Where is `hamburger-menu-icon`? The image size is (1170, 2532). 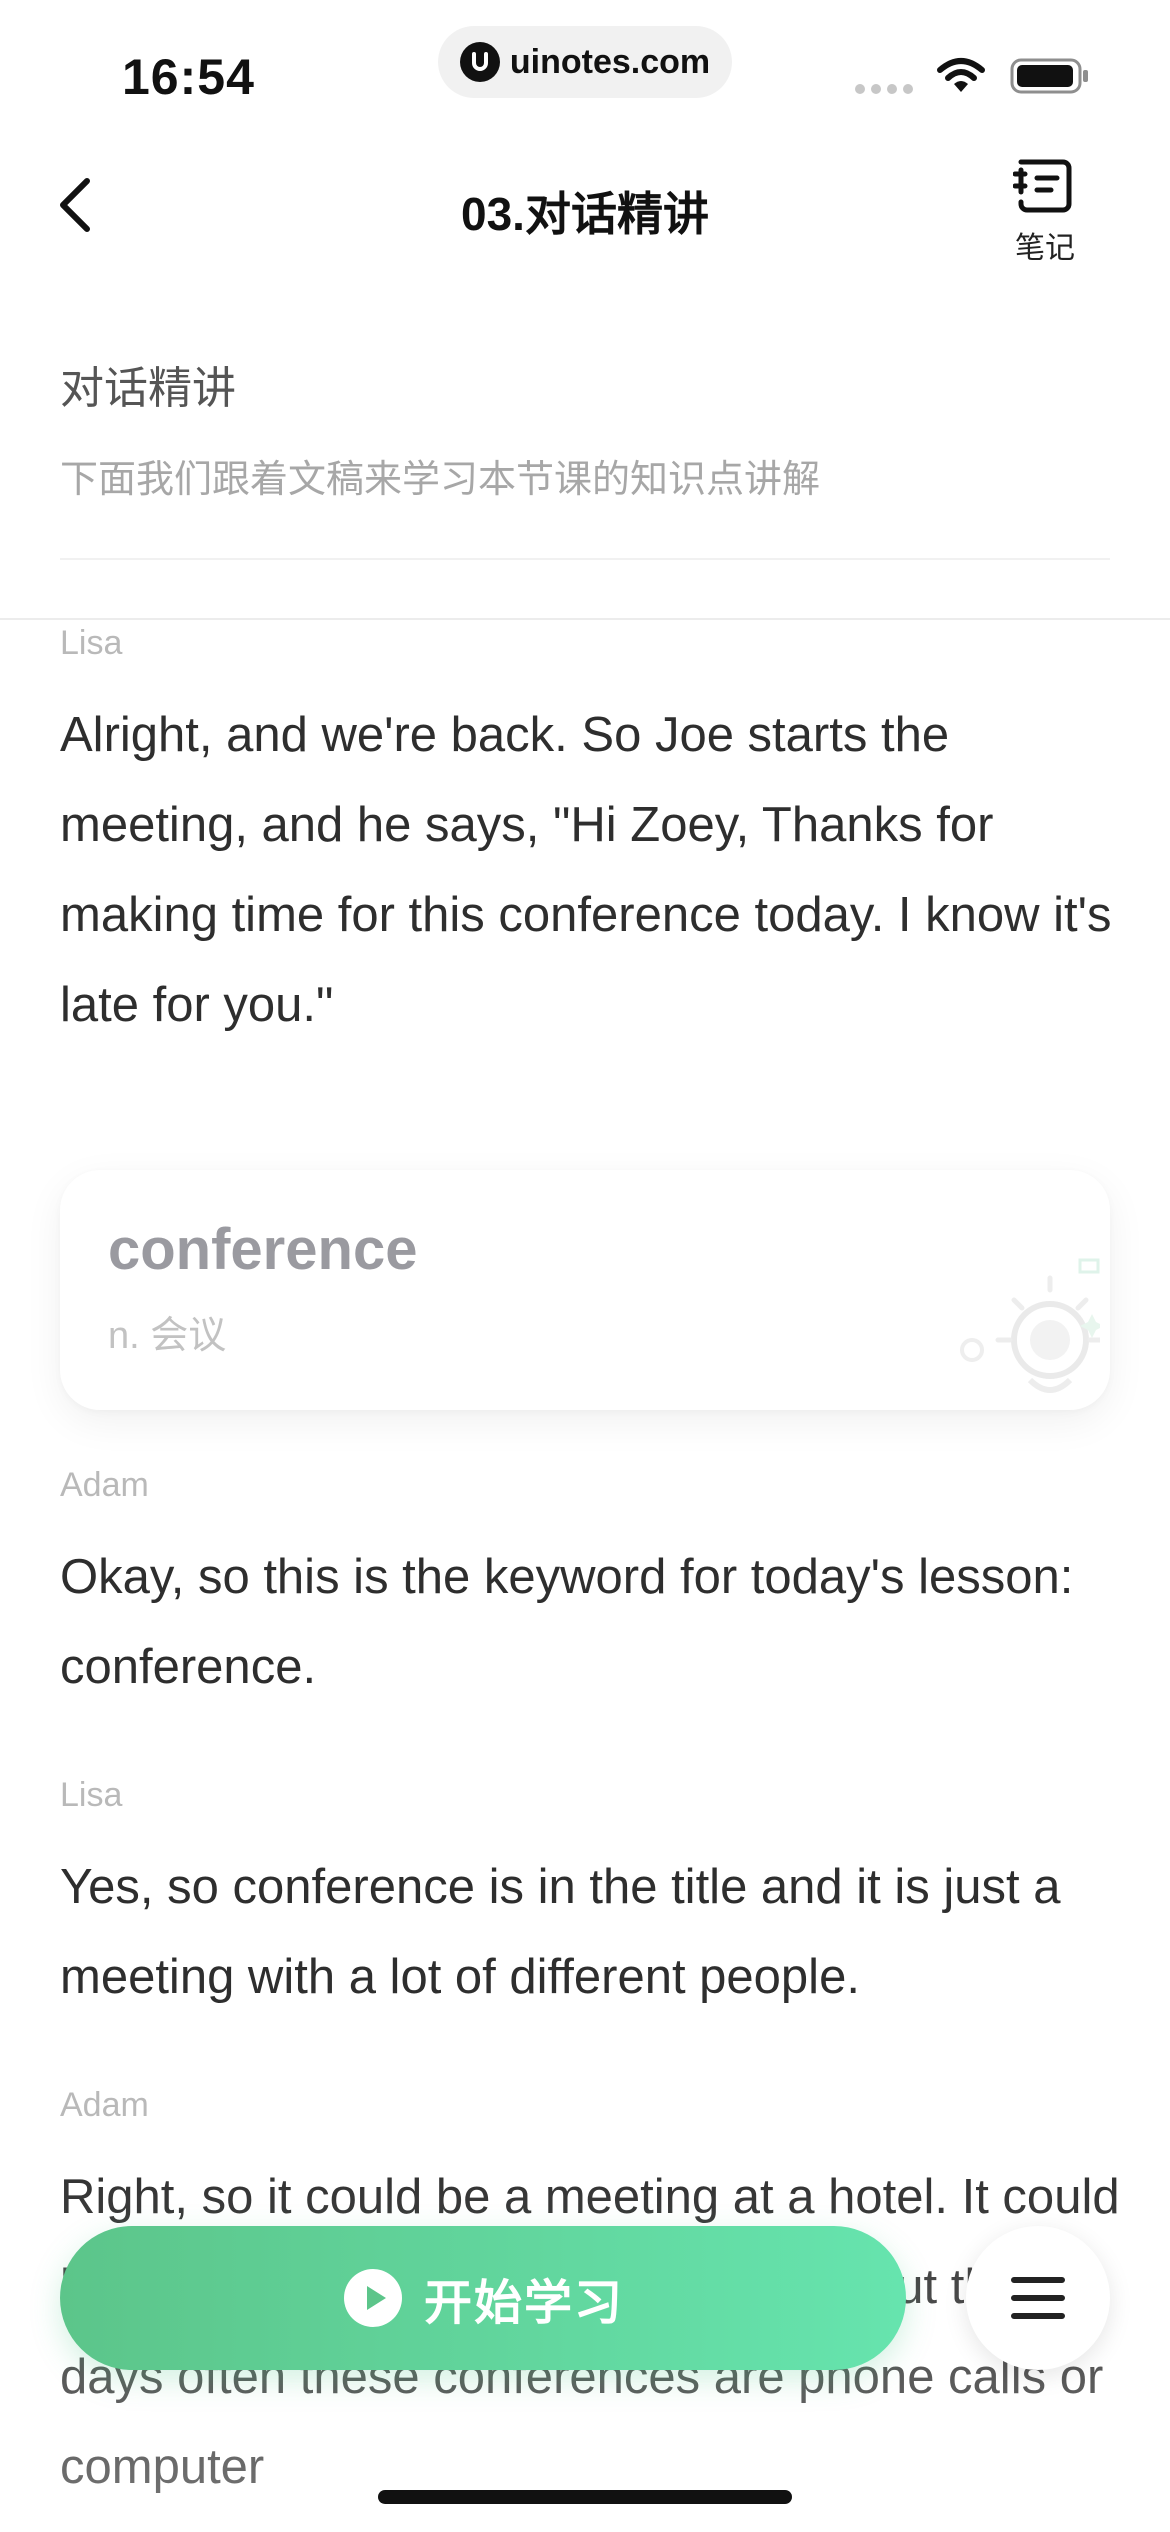
hamburger-menu-icon is located at coordinates (1038, 2298).